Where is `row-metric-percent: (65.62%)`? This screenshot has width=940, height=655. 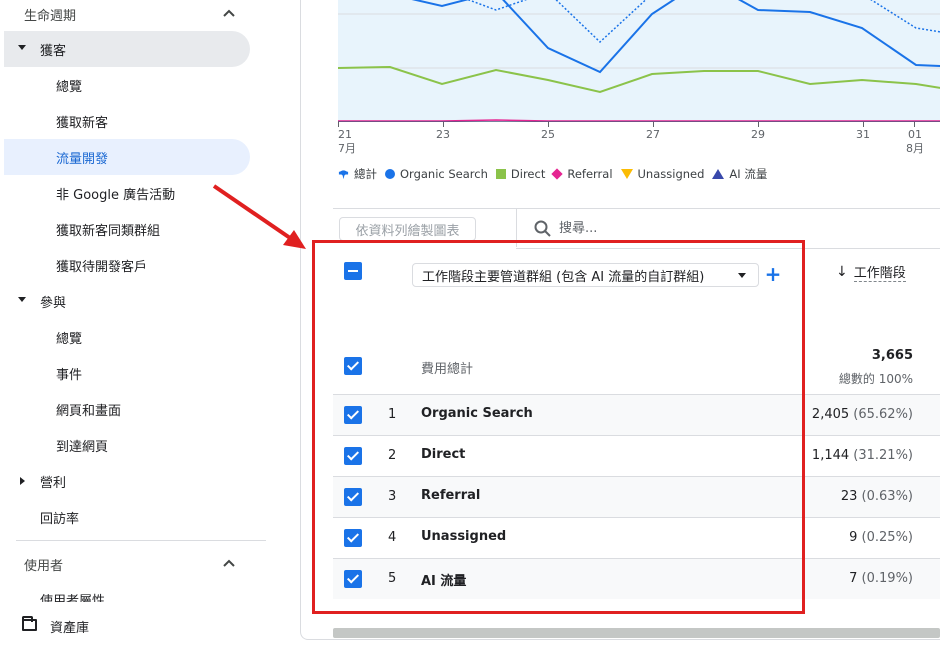
row-metric-percent: (65.62%) is located at coordinates (883, 414).